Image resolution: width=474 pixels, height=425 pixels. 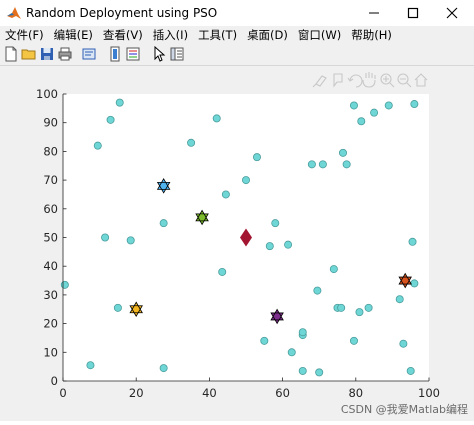 What do you see at coordinates (50, 295) in the screenshot?
I see `y-tick-label: 30` at bounding box center [50, 295].